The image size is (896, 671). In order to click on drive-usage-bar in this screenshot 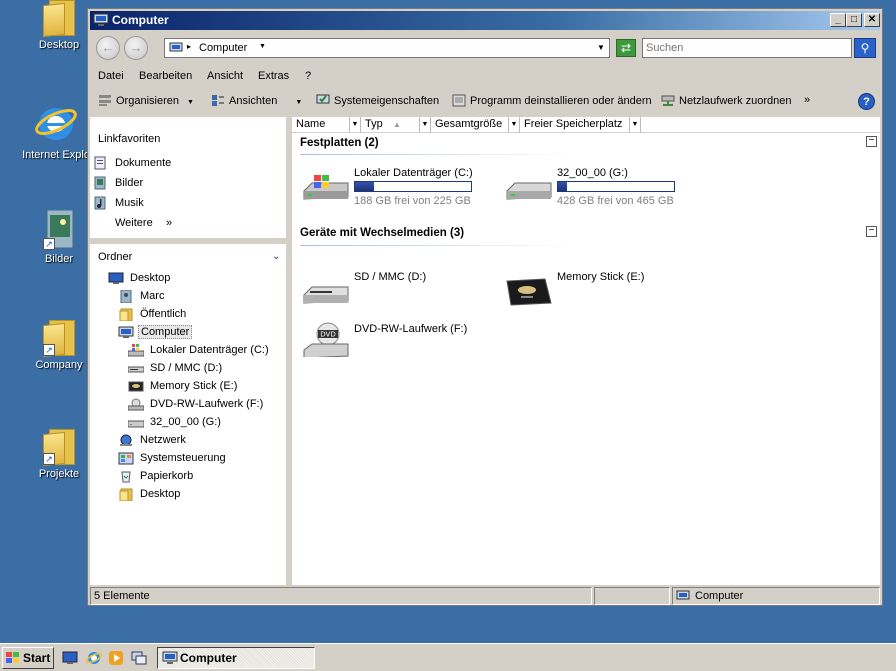, I will do `click(616, 186)`.